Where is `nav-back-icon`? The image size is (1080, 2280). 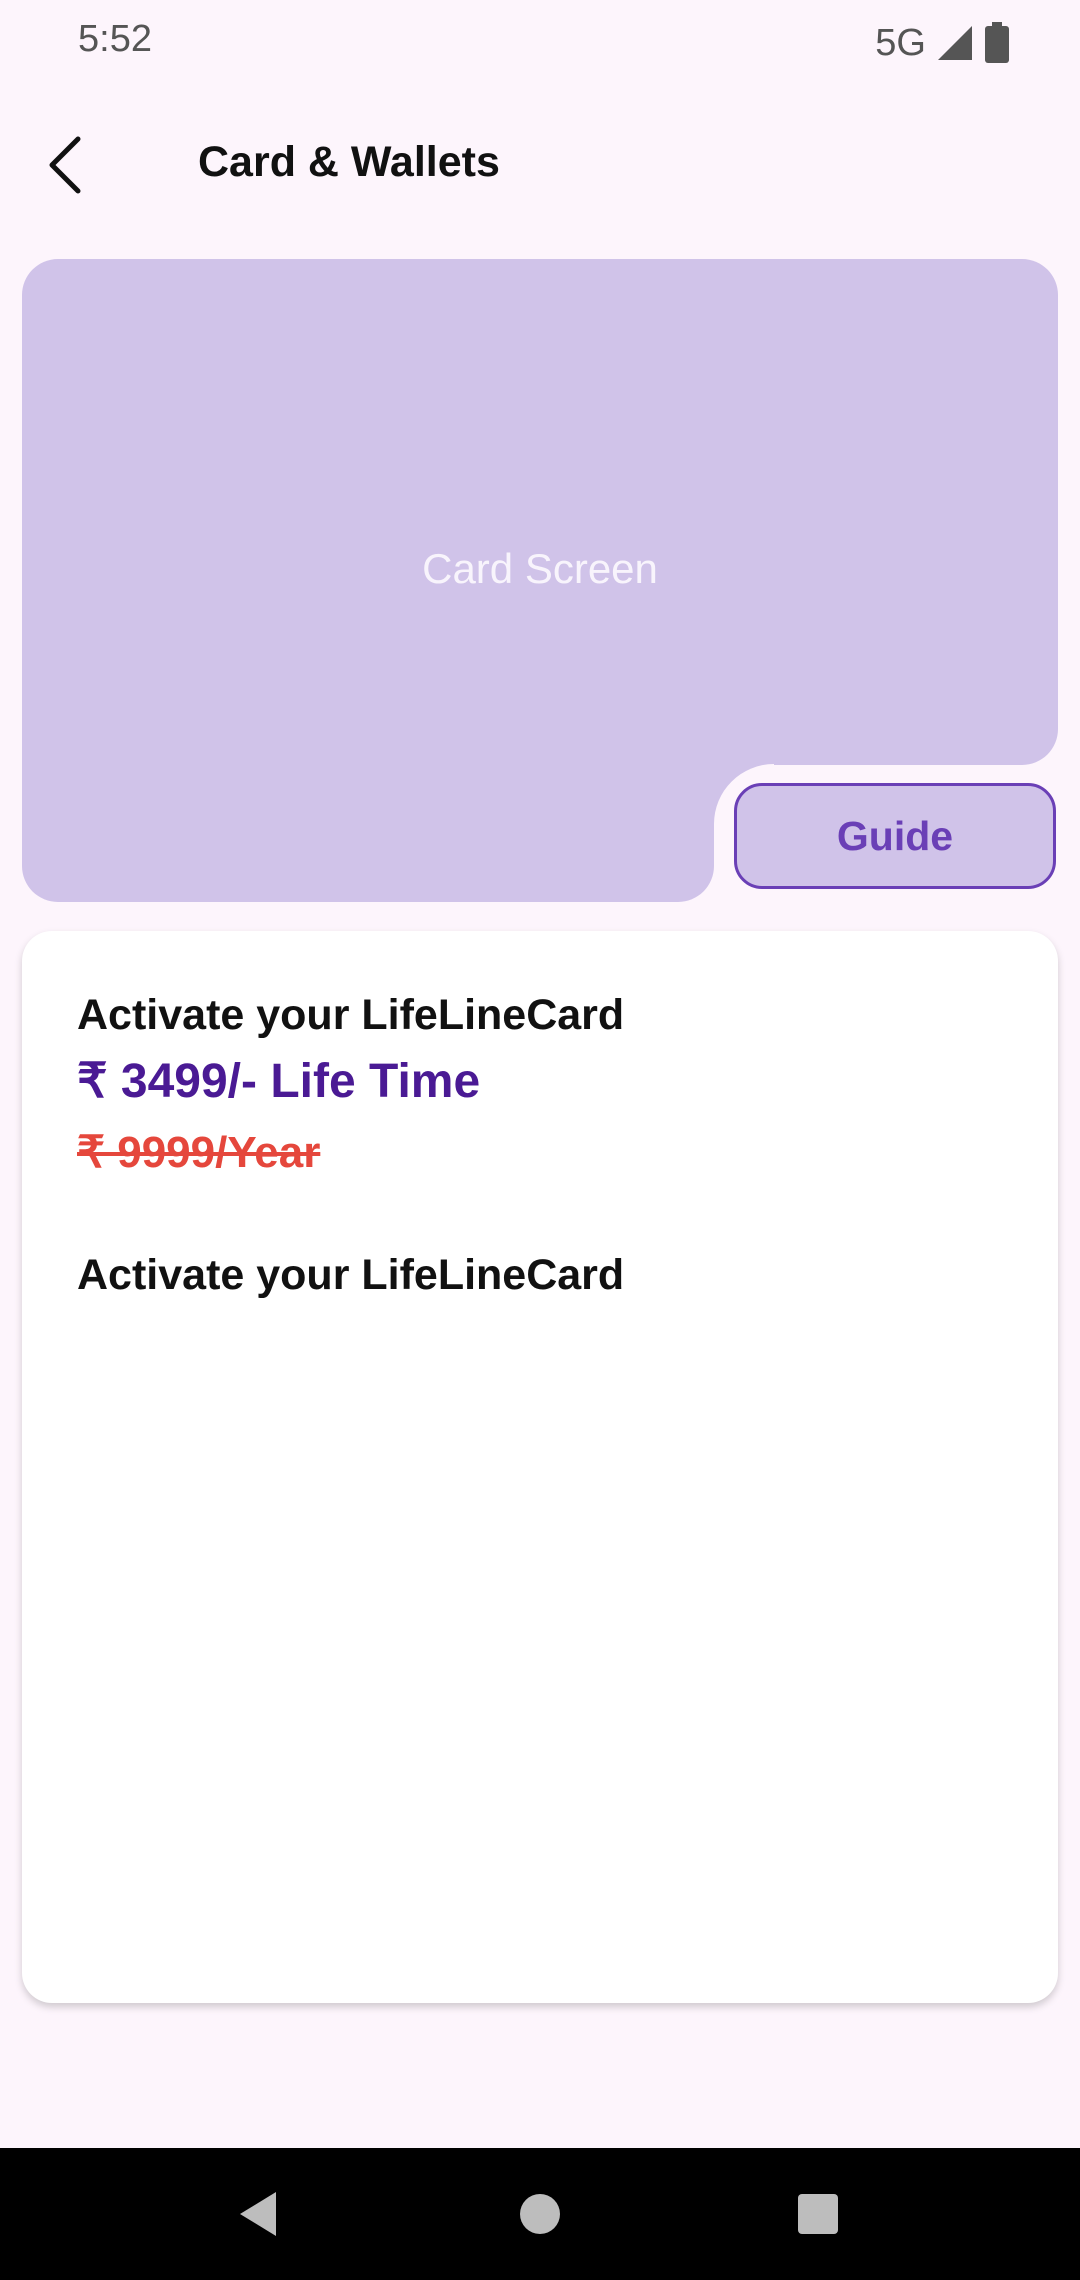
nav-back-icon is located at coordinates (258, 2214).